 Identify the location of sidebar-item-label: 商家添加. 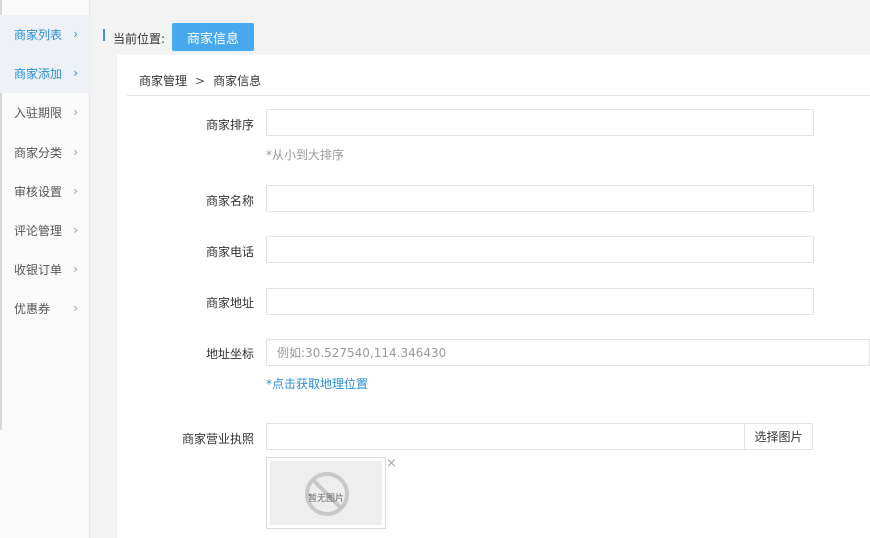
(38, 74).